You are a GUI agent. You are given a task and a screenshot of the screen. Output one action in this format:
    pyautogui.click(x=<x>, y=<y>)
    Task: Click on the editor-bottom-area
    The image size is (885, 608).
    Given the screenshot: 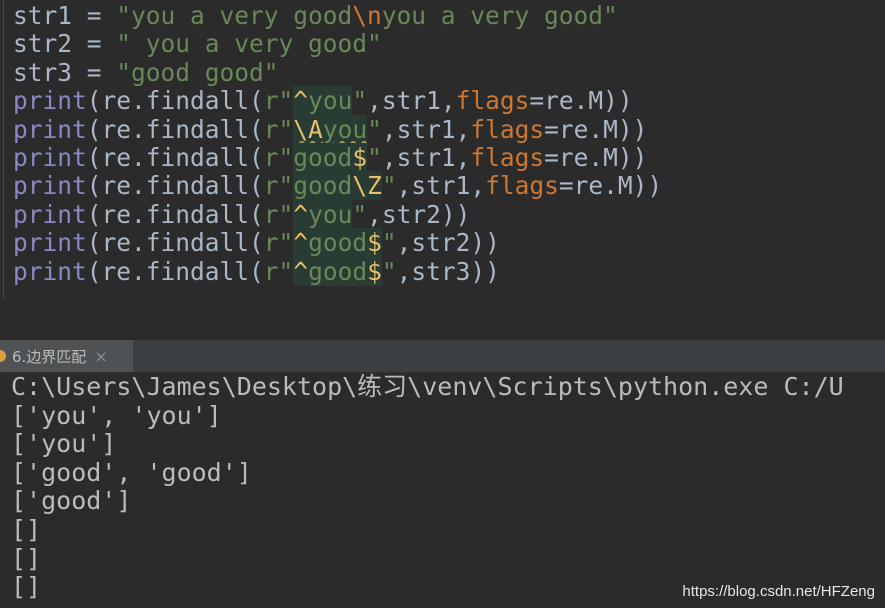 What is the action you would take?
    pyautogui.click(x=442, y=320)
    